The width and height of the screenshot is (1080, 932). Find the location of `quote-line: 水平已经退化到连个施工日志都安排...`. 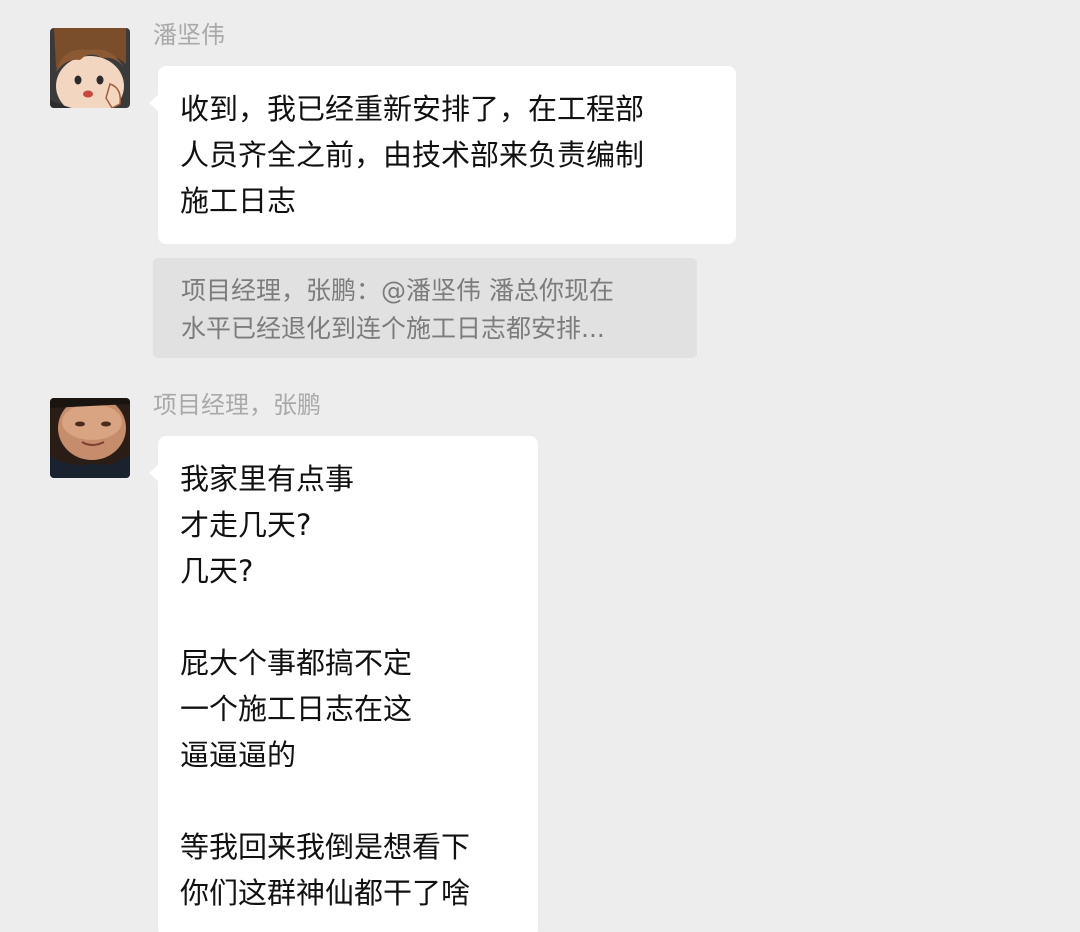

quote-line: 水平已经退化到连个施工日志都安排... is located at coordinates (393, 328).